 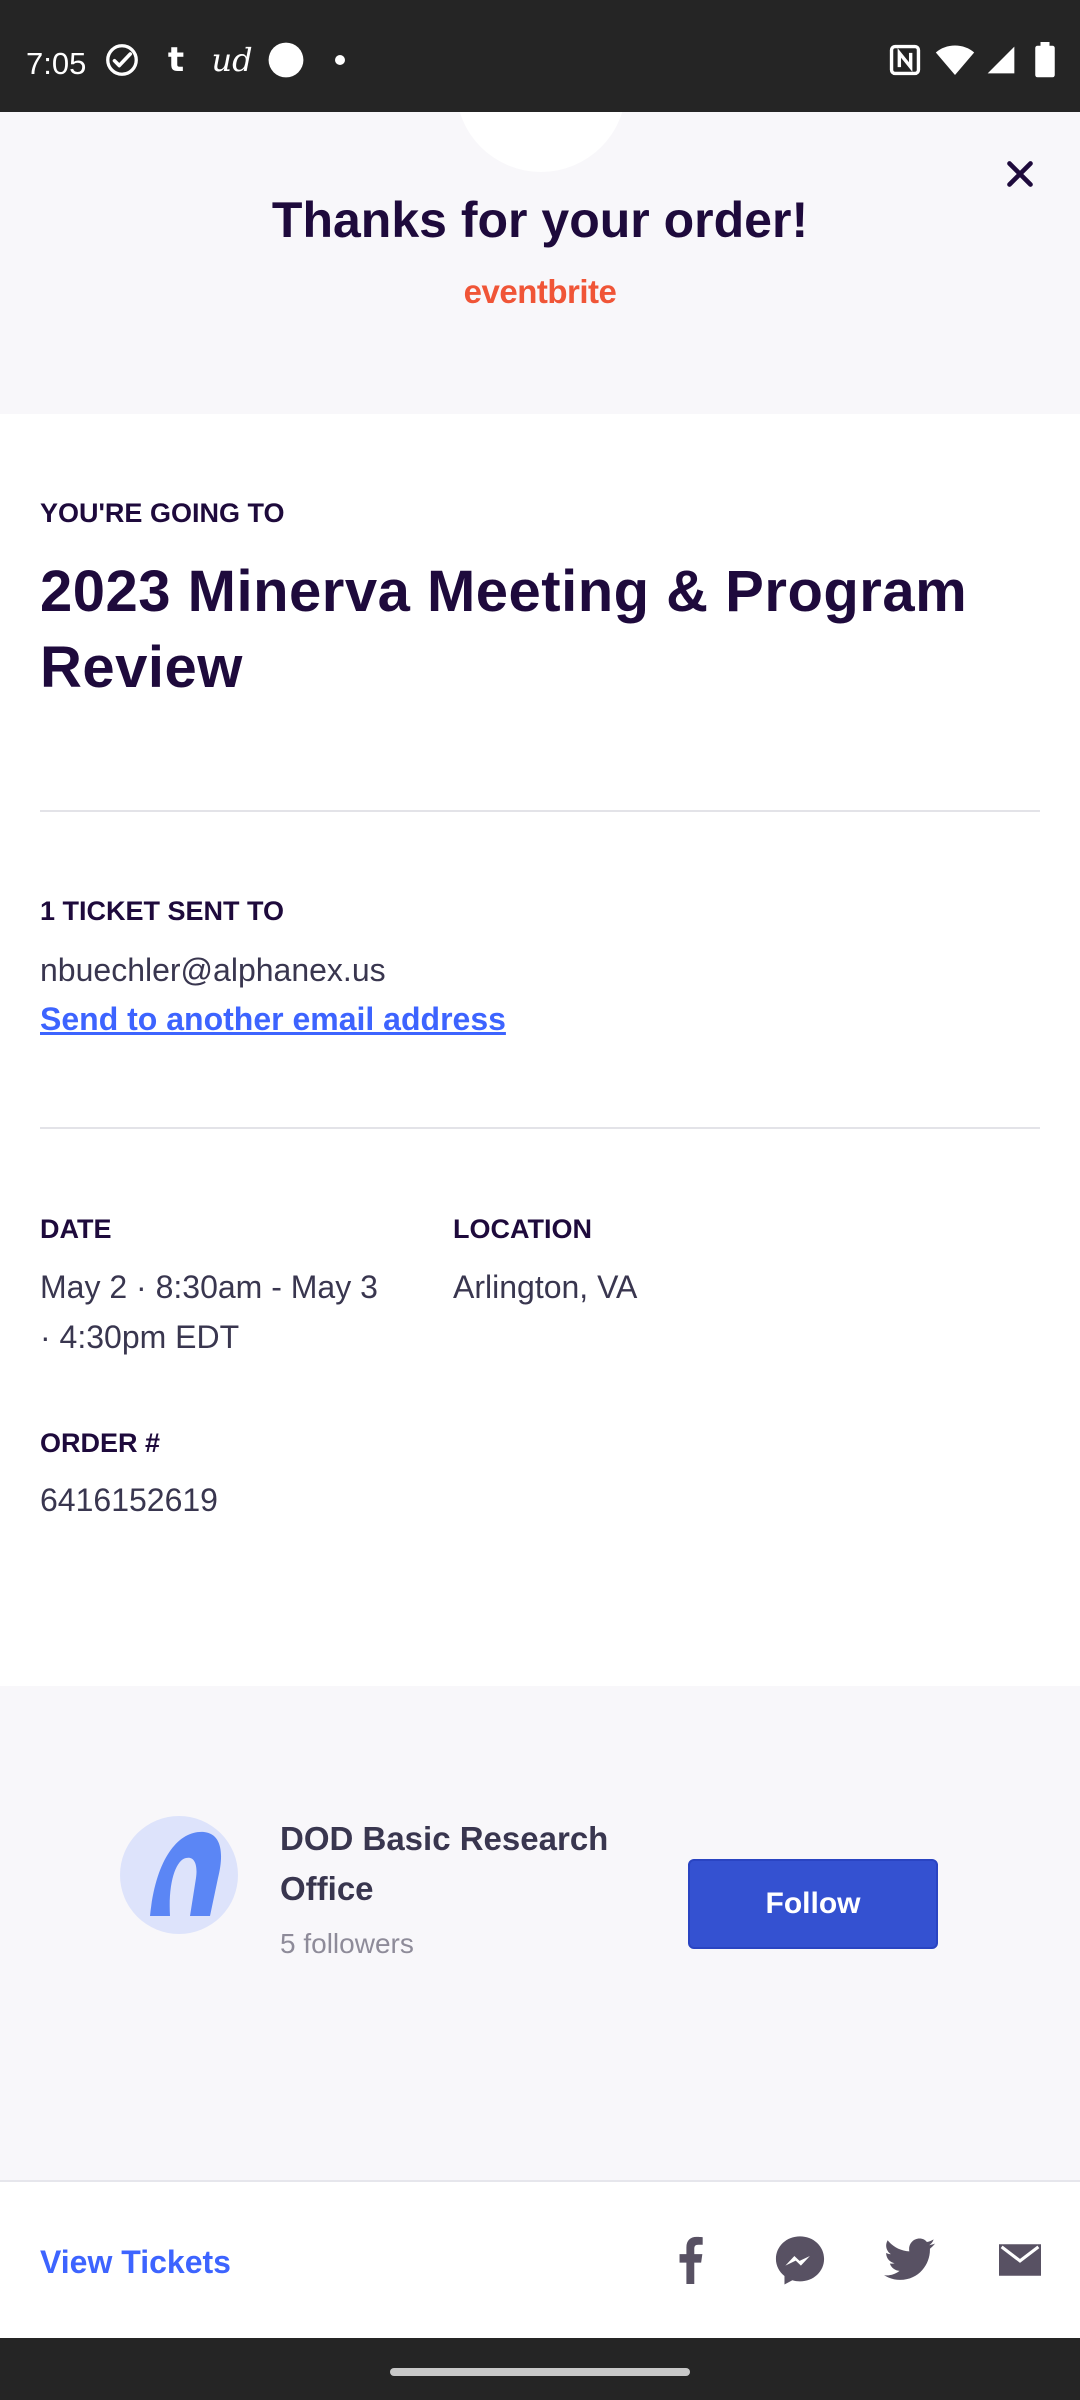 What do you see at coordinates (460, 1864) in the screenshot?
I see `organizer-name: DOD Basic Research Office` at bounding box center [460, 1864].